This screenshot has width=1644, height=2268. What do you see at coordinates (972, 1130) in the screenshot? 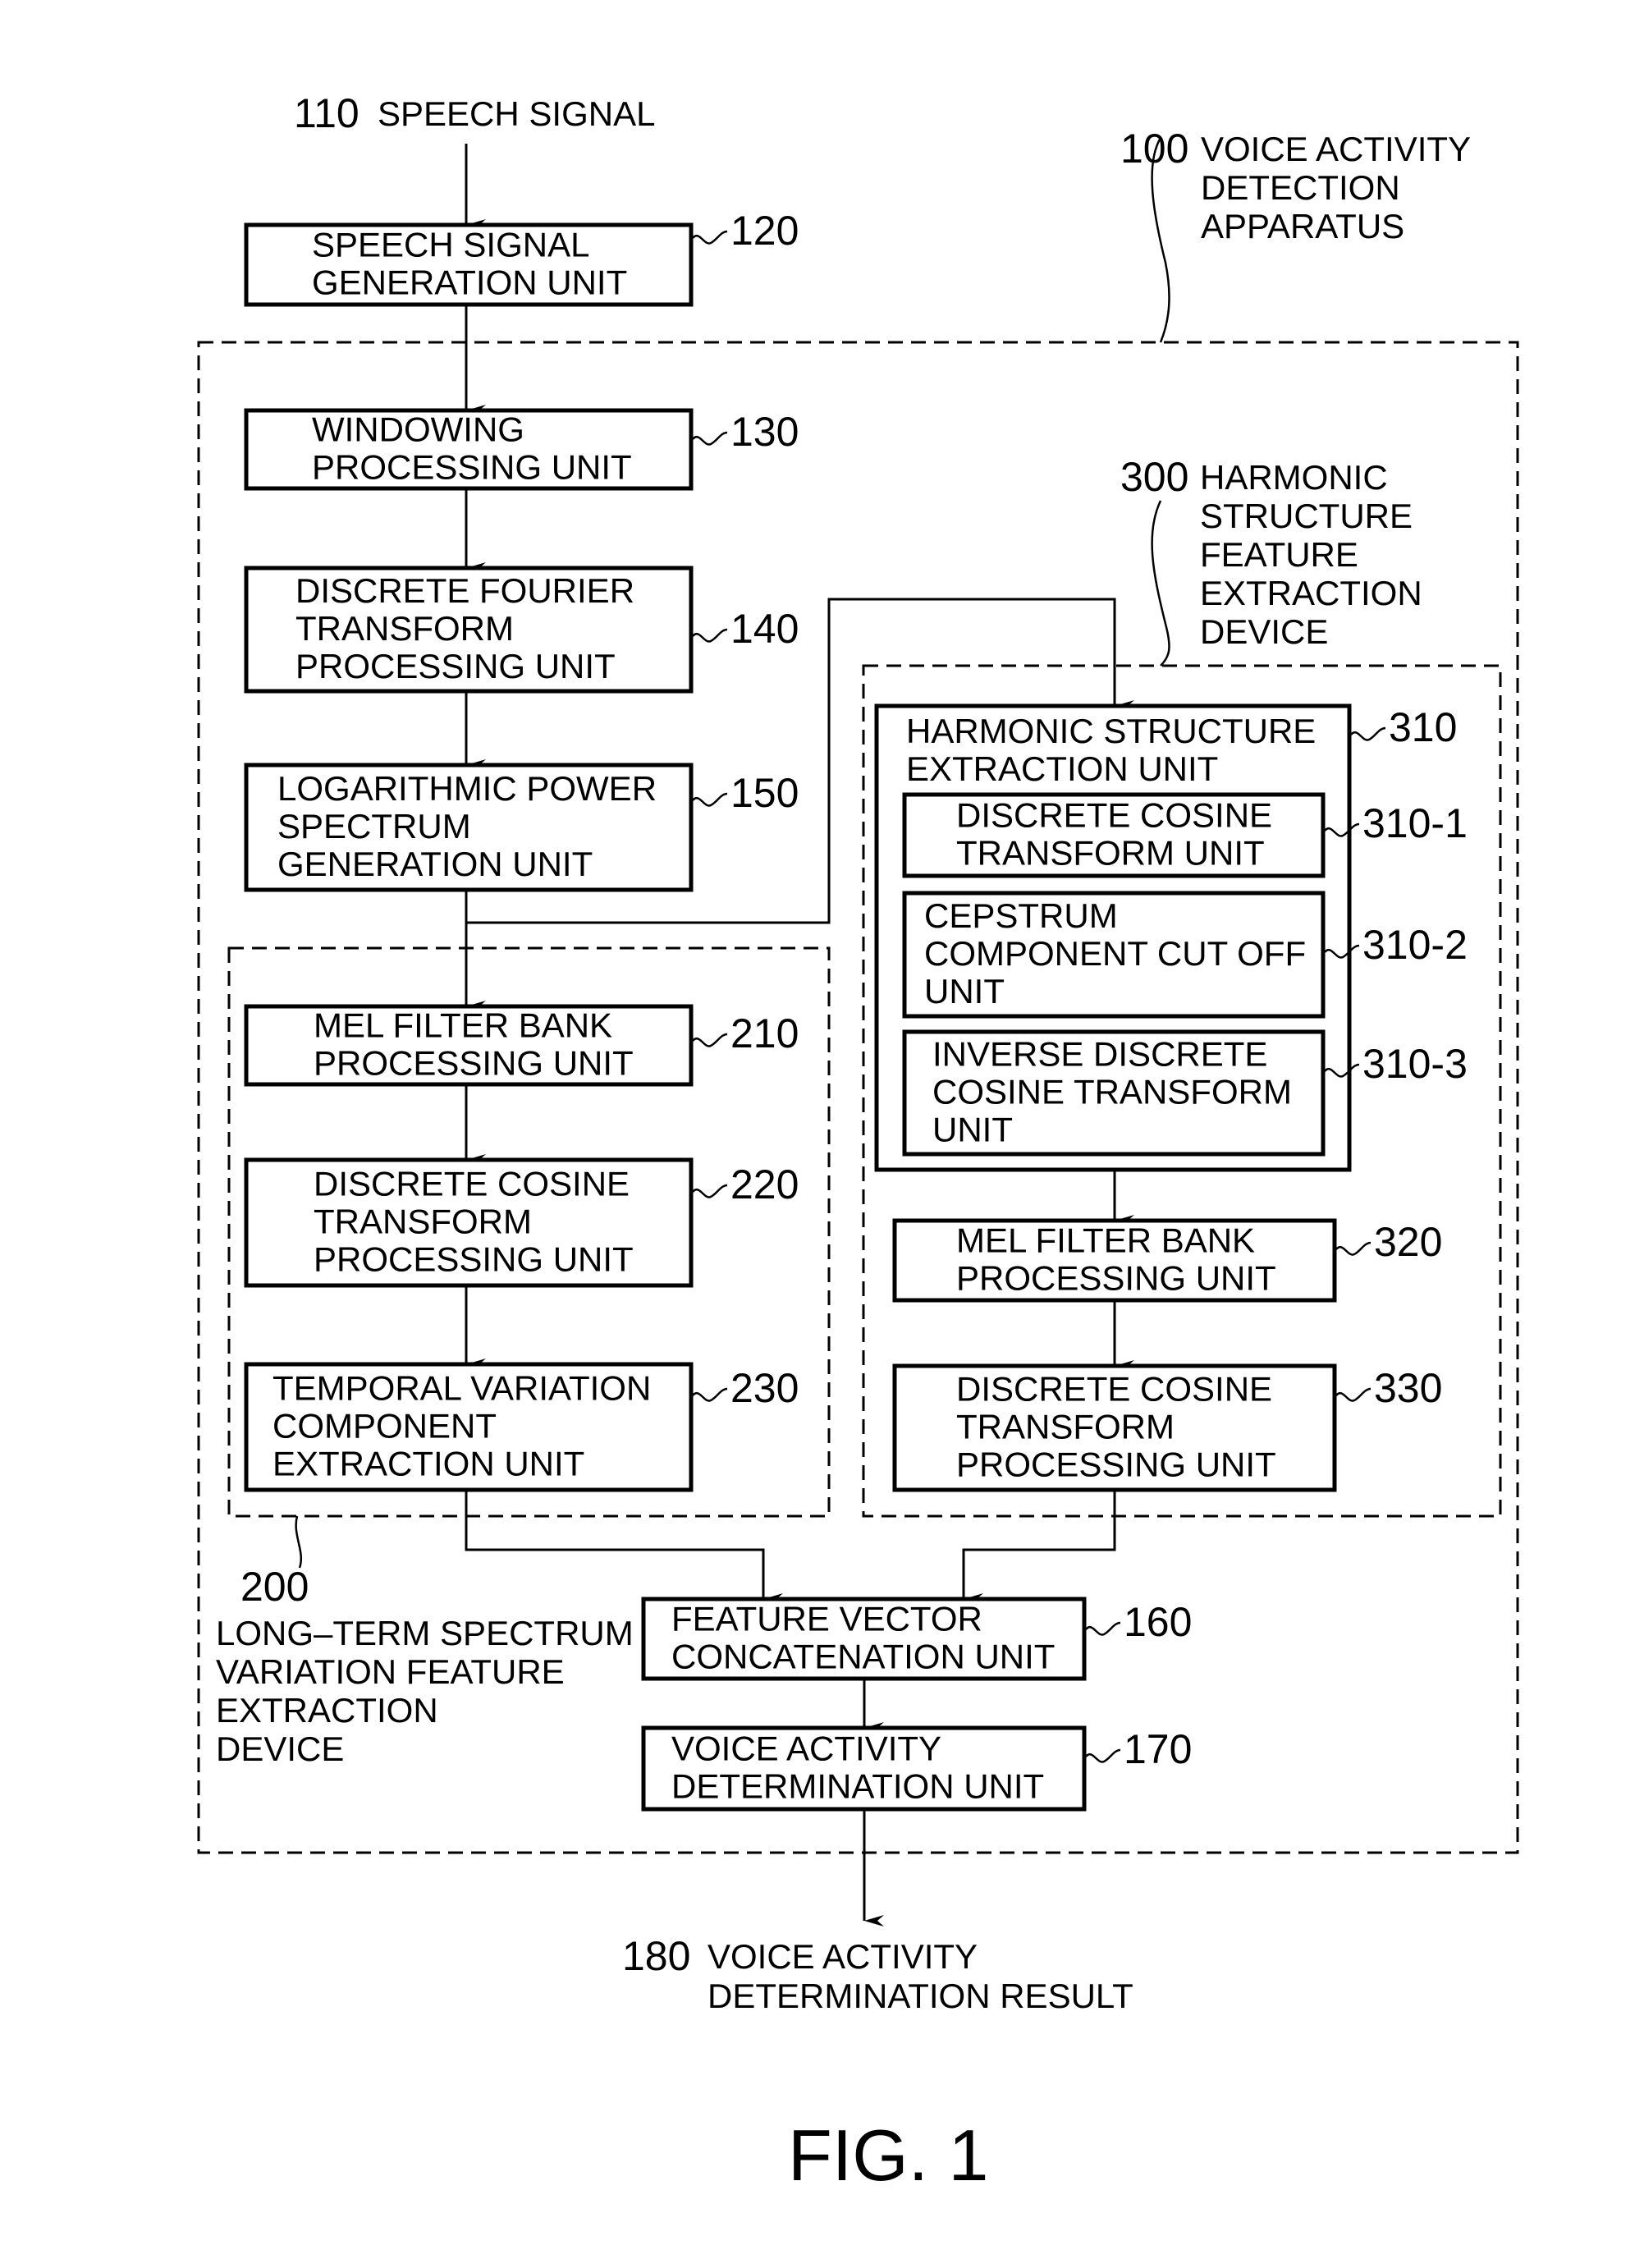
I see `block-310-3-label-line3: UNIT` at bounding box center [972, 1130].